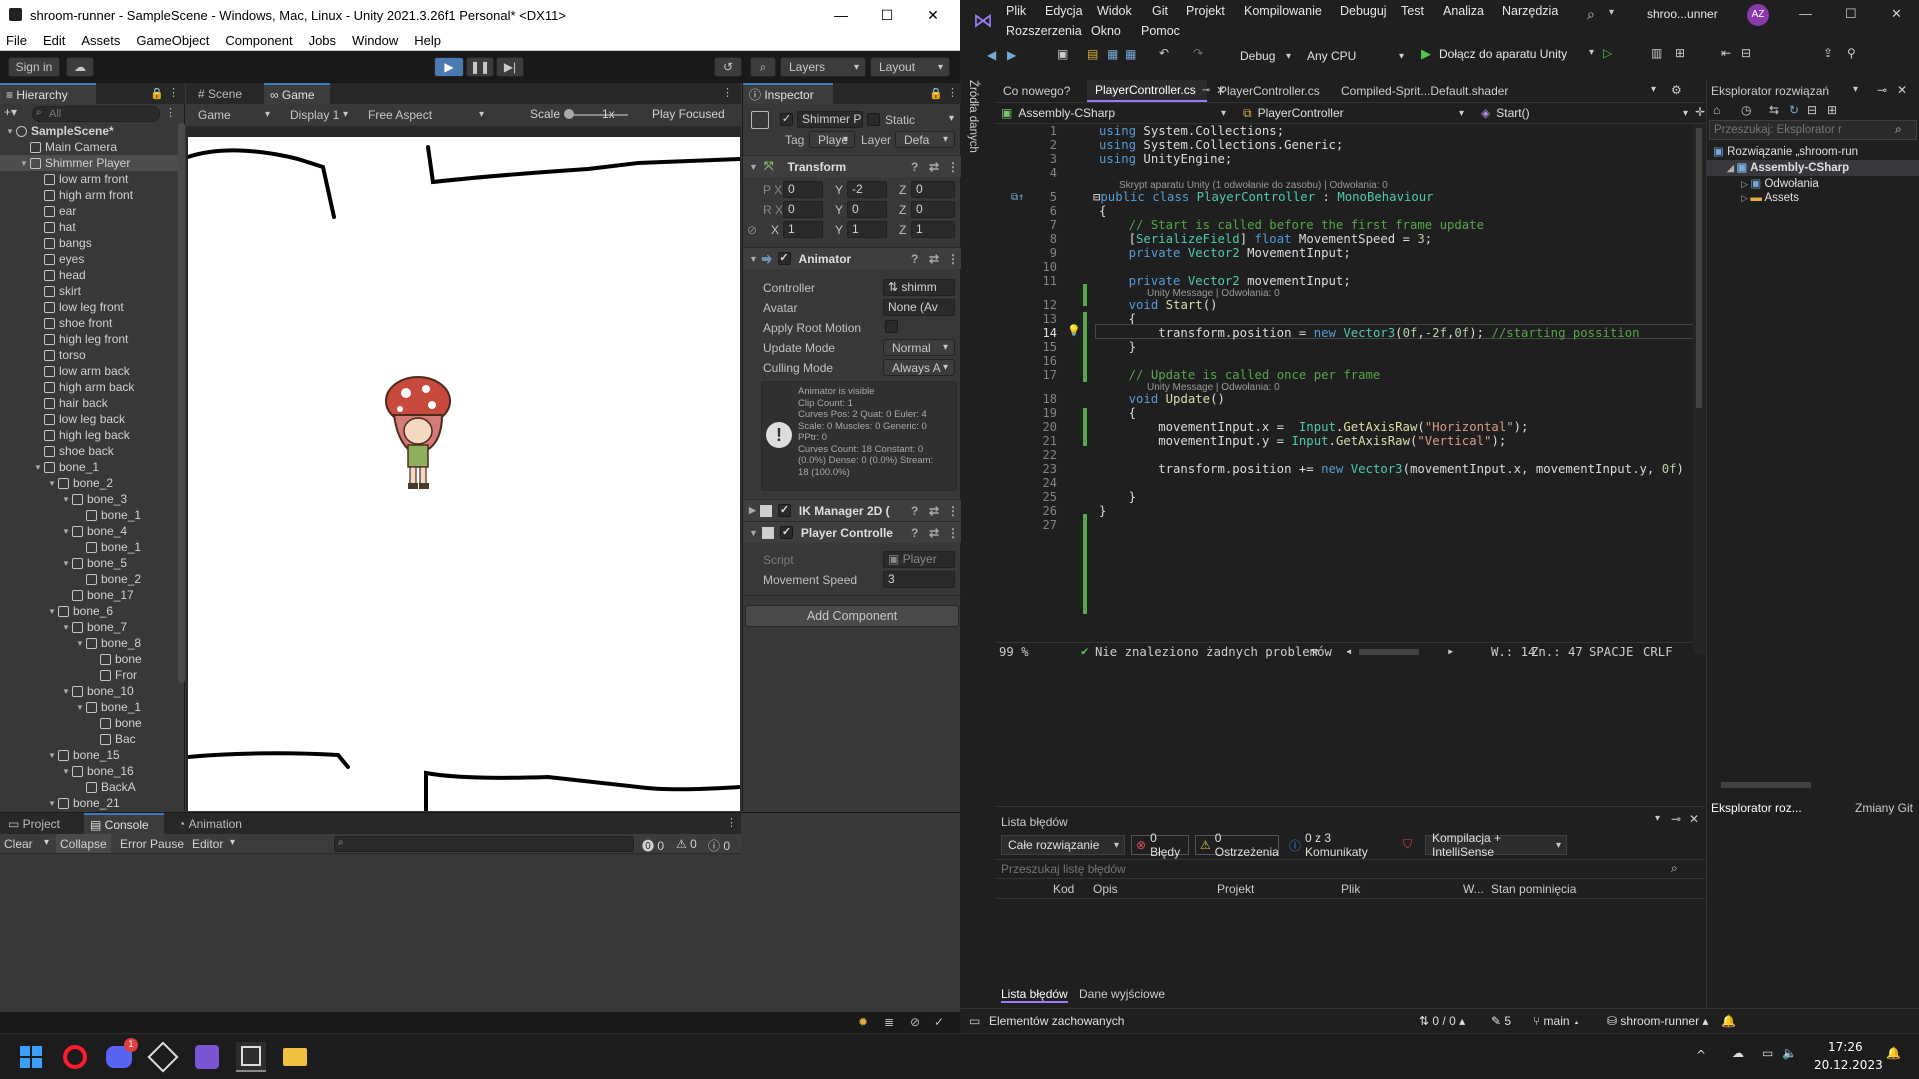  I want to click on menu-plik: Plik, so click(1016, 11).